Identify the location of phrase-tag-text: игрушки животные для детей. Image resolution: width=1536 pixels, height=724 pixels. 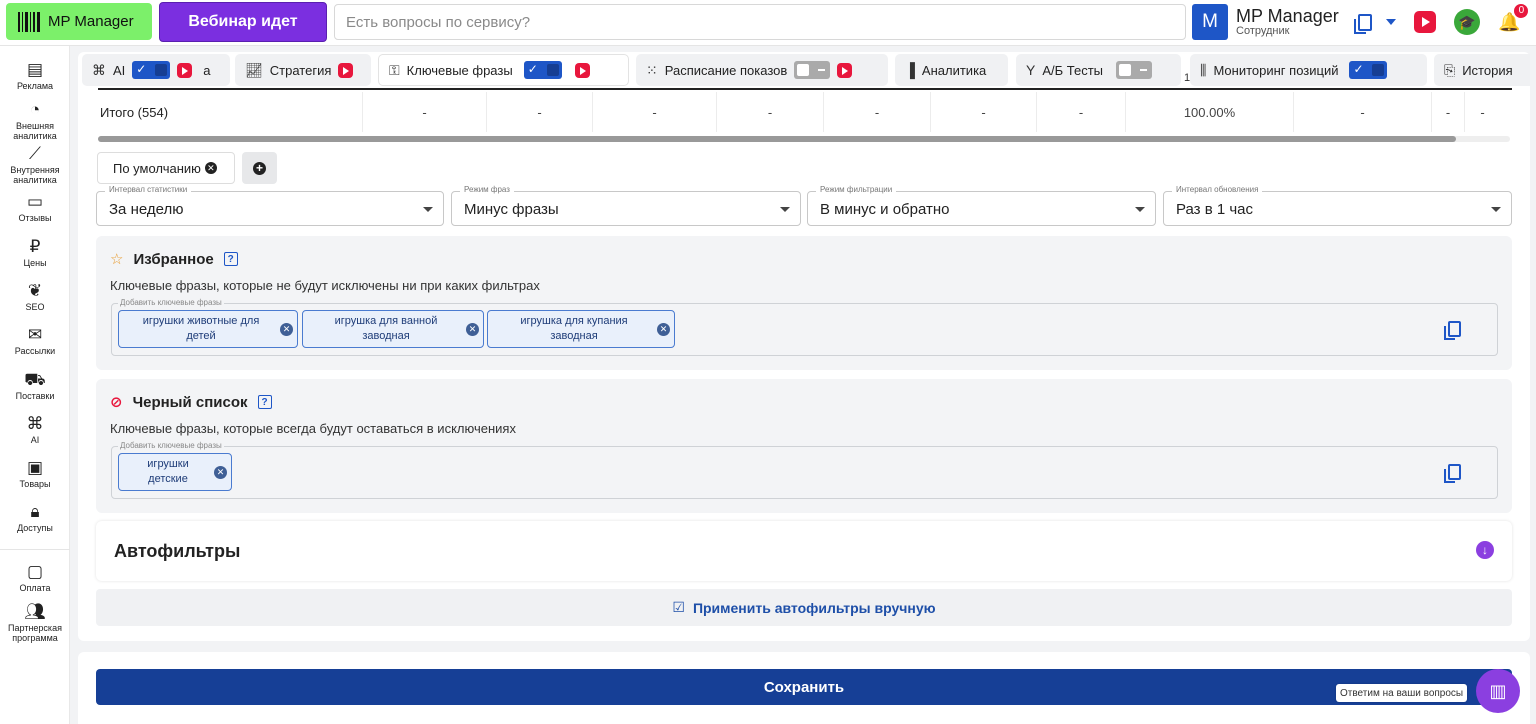
(201, 328).